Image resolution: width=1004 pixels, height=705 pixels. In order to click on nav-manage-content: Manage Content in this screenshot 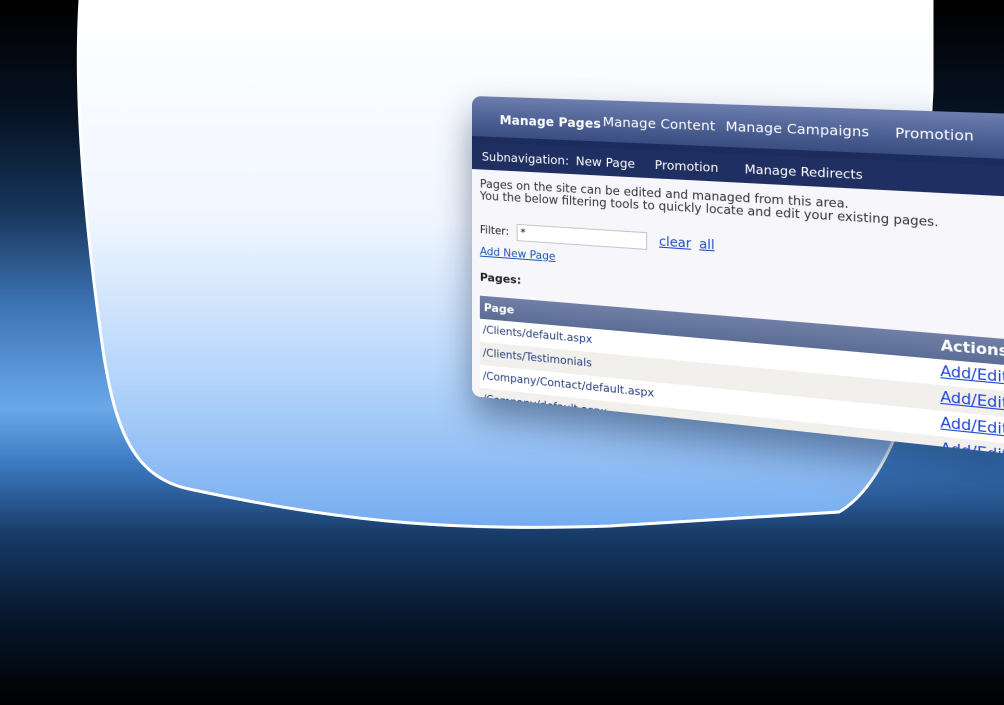, I will do `click(659, 124)`.